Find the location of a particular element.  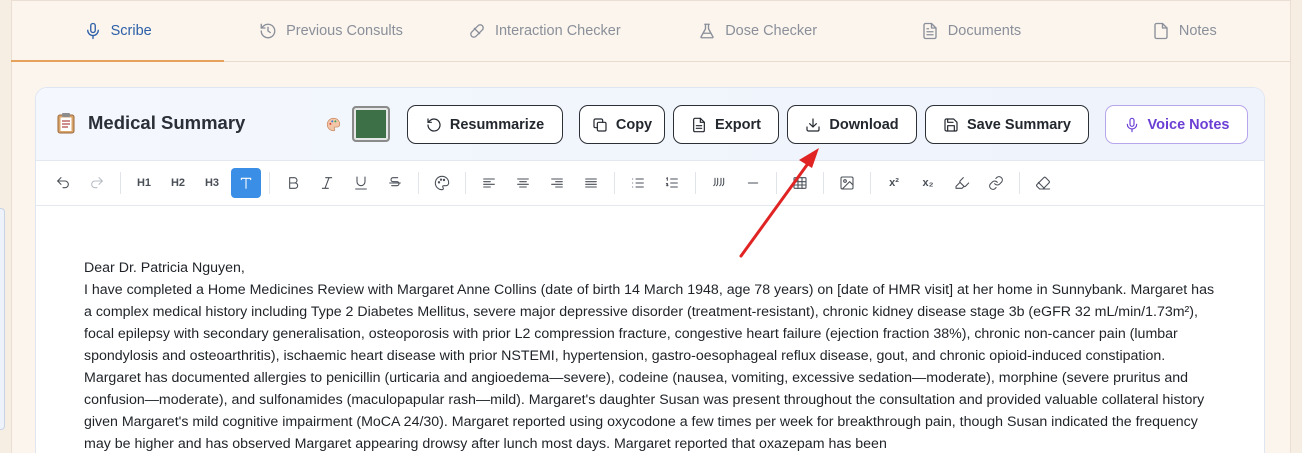

tab-documents: Documents is located at coordinates (970, 30).